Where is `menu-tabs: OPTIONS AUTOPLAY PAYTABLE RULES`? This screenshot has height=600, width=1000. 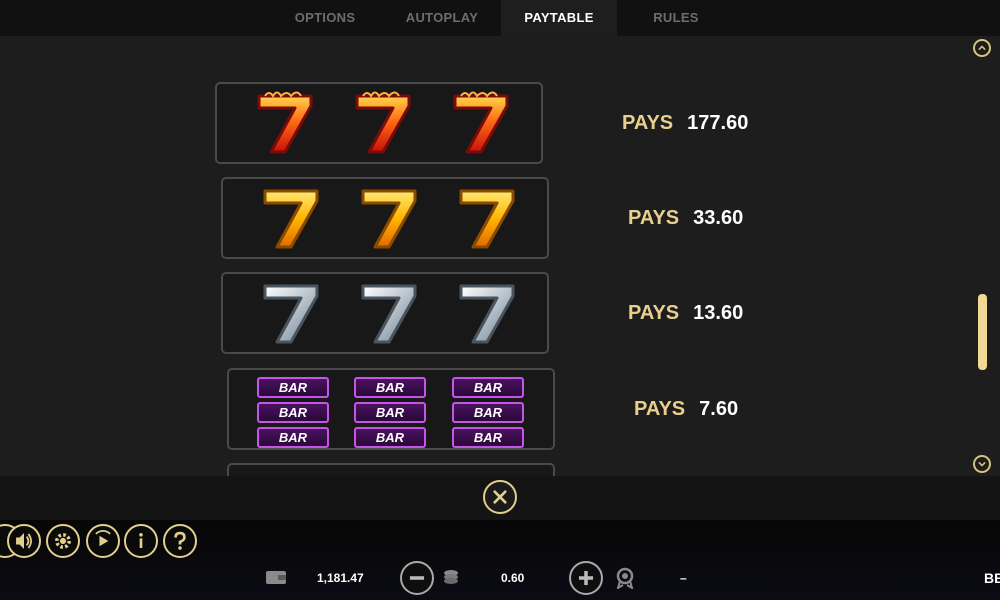
menu-tabs: OPTIONS AUTOPLAY PAYTABLE RULES is located at coordinates (500, 18).